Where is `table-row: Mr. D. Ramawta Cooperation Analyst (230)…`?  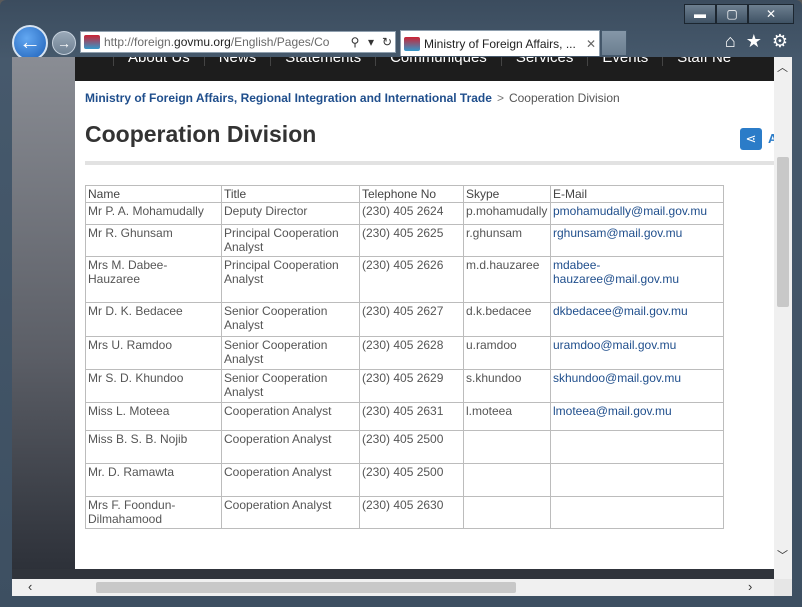 table-row: Mr. D. Ramawta Cooperation Analyst (230)… is located at coordinates (404, 480).